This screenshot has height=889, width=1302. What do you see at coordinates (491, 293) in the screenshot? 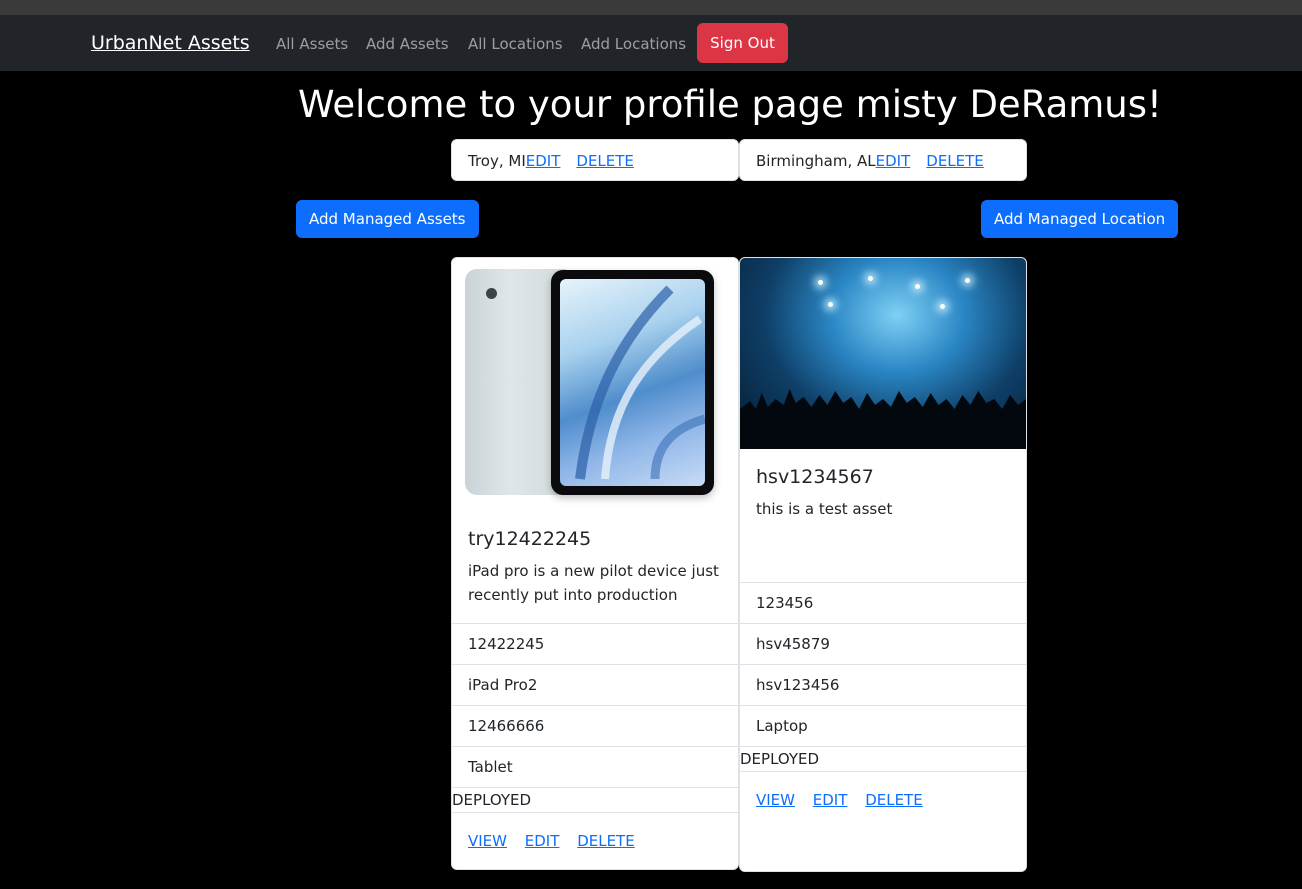
I see `ipad-camera-shape` at bounding box center [491, 293].